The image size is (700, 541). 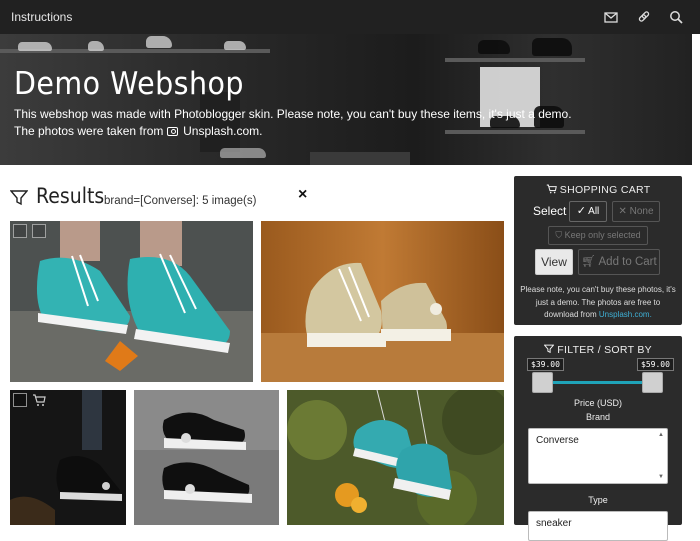 What do you see at coordinates (581, 211) in the screenshot?
I see `check-icon: ✓` at bounding box center [581, 211].